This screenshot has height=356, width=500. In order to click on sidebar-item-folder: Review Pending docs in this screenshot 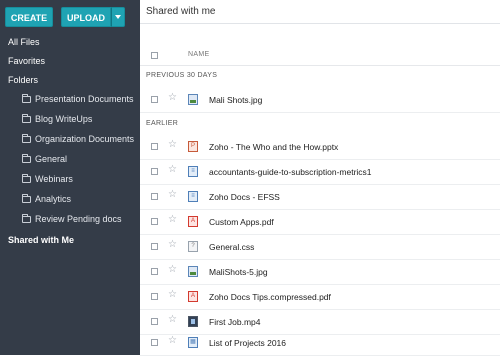, I will do `click(72, 218)`.